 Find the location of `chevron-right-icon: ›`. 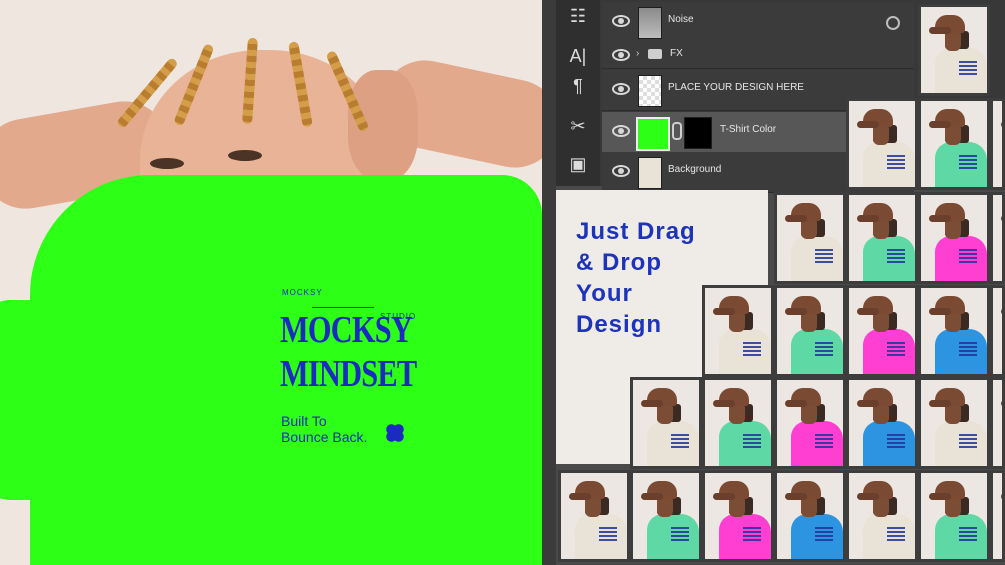

chevron-right-icon: › is located at coordinates (637, 53).